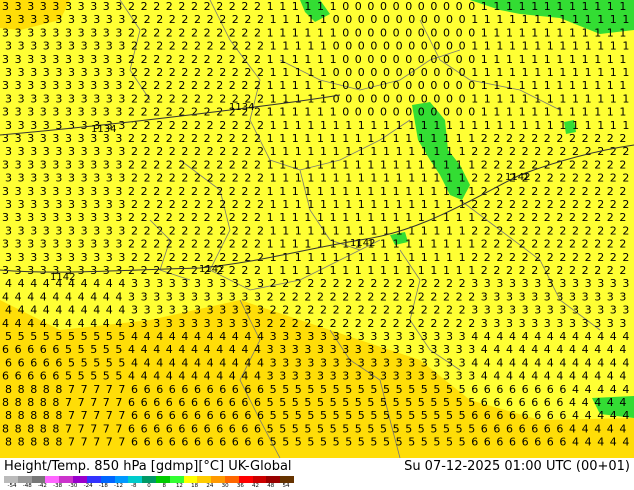 The image size is (634, 490). Describe the element at coordinates (68, 402) in the screenshot. I see `temperature-value: 7` at that location.